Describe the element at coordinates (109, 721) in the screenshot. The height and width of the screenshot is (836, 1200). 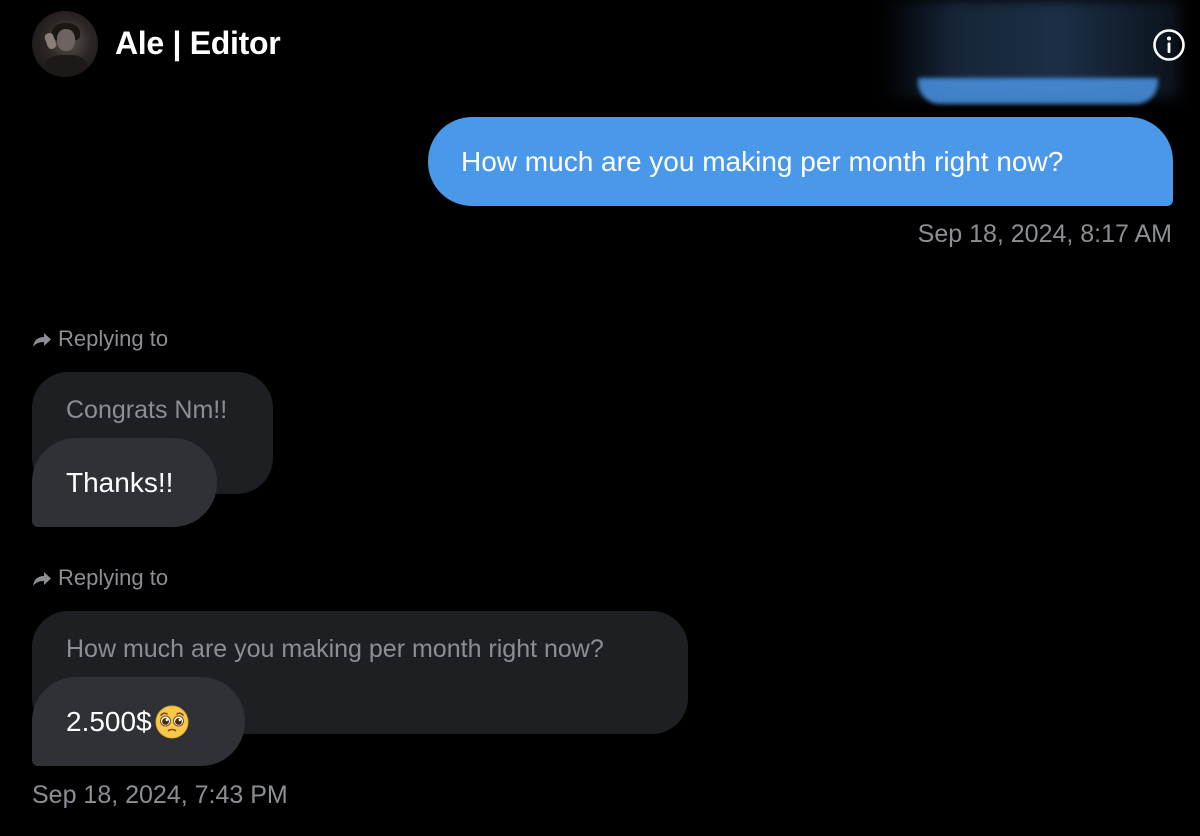
I see `message-text: 2.500$` at that location.